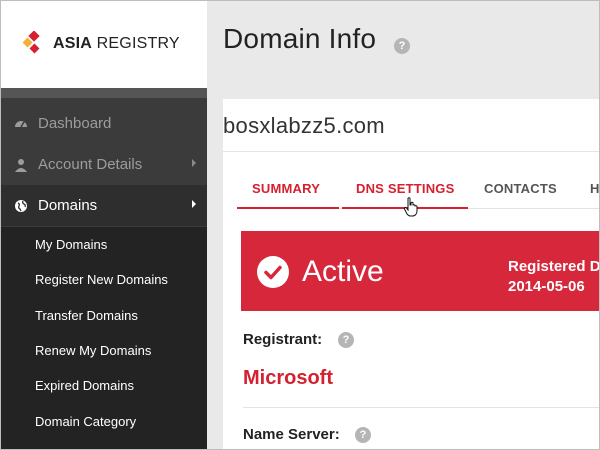  I want to click on sidebar-nav: Dashboard Account Details Domains, so click(104, 164).